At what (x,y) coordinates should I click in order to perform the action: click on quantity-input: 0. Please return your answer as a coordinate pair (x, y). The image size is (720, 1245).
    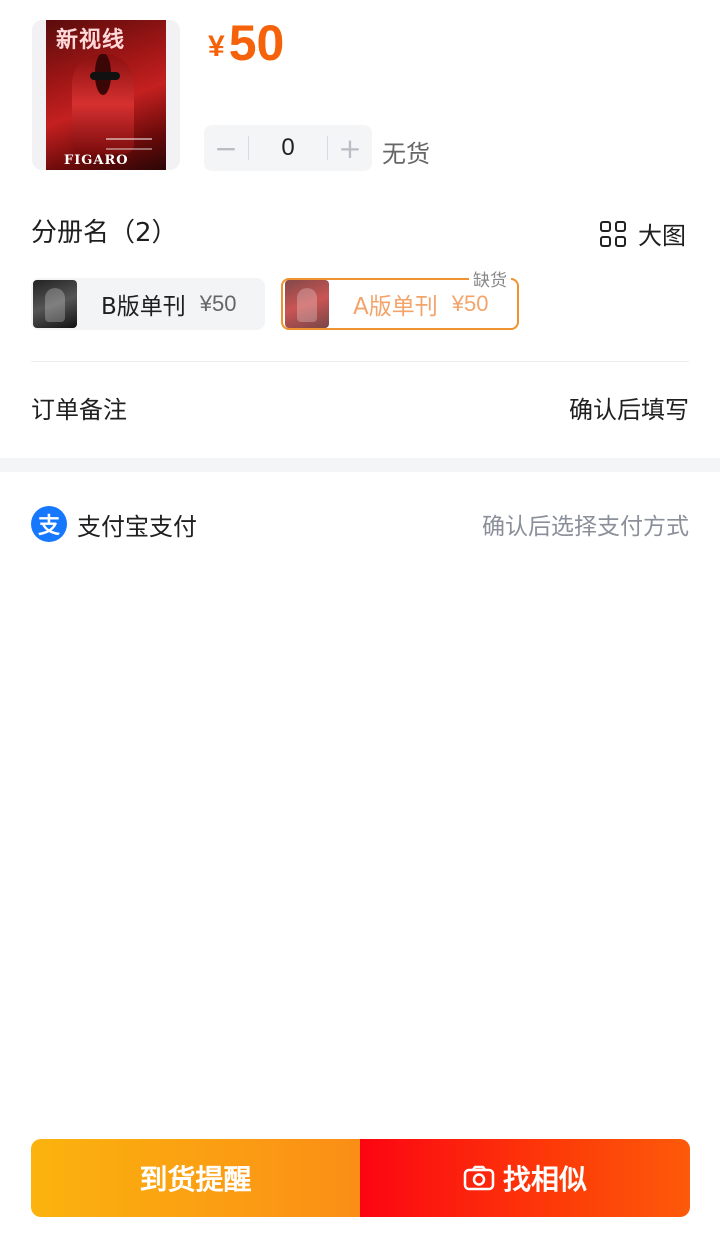
    Looking at the image, I should click on (288, 148).